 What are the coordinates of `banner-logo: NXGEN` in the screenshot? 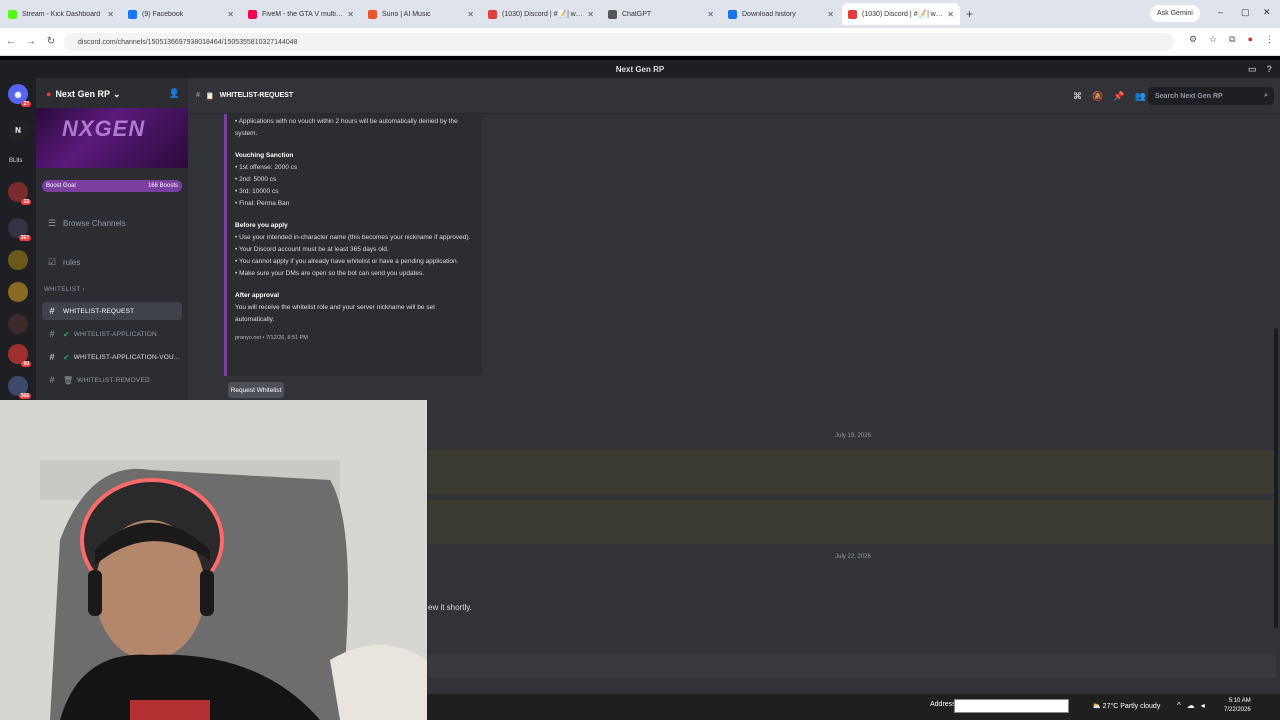 It's located at (104, 128).